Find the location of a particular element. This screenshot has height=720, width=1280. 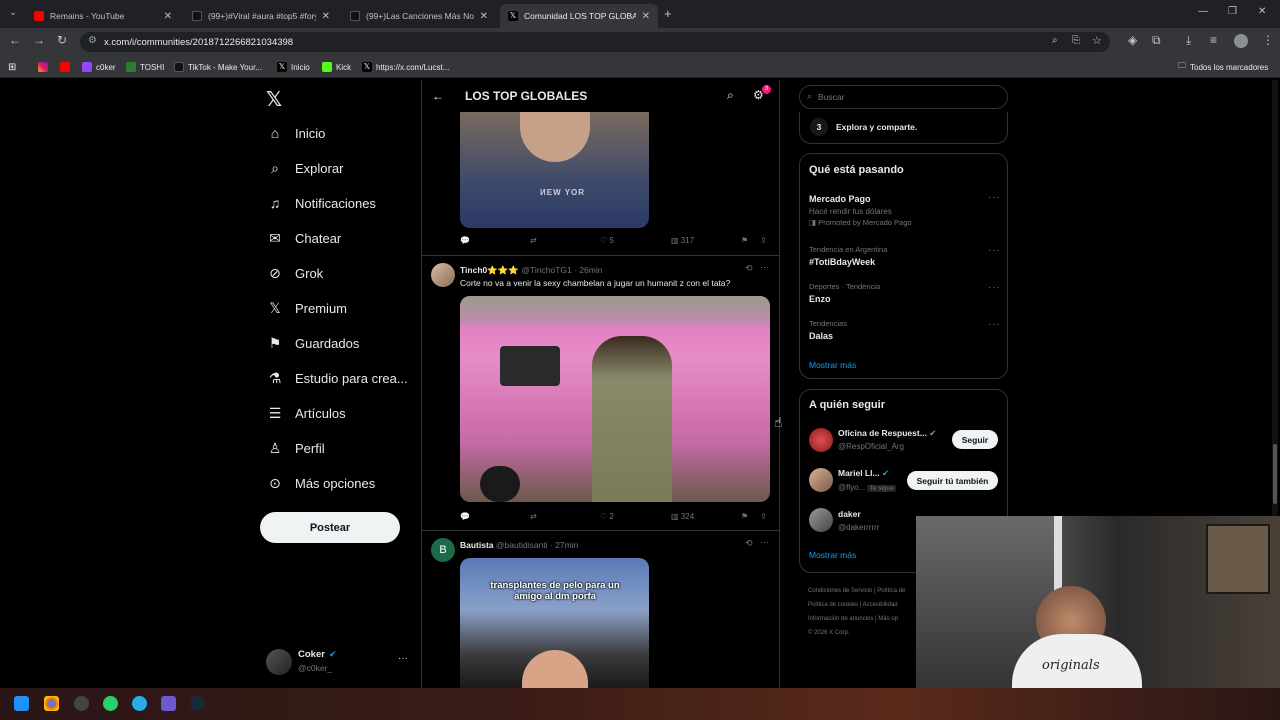

avatar: B is located at coordinates (443, 550).